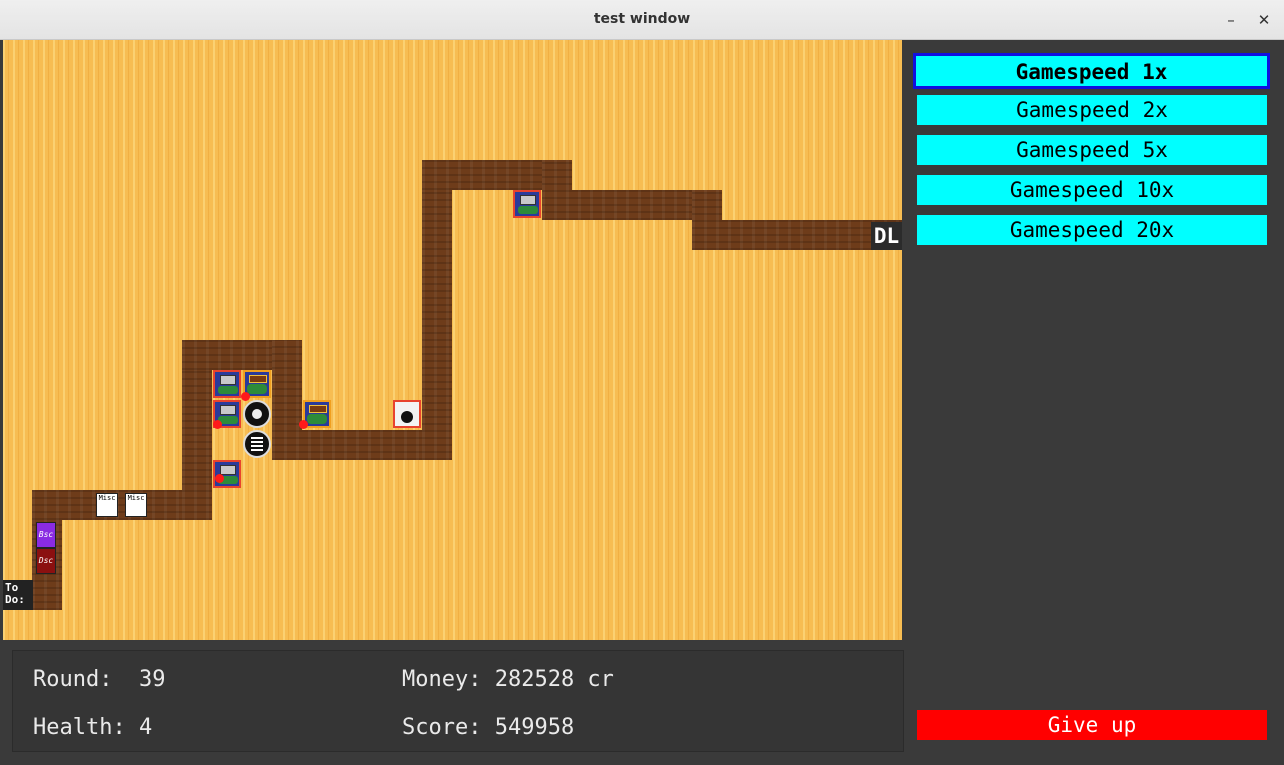  I want to click on dsc-book-enemy: Dsc, so click(46, 561).